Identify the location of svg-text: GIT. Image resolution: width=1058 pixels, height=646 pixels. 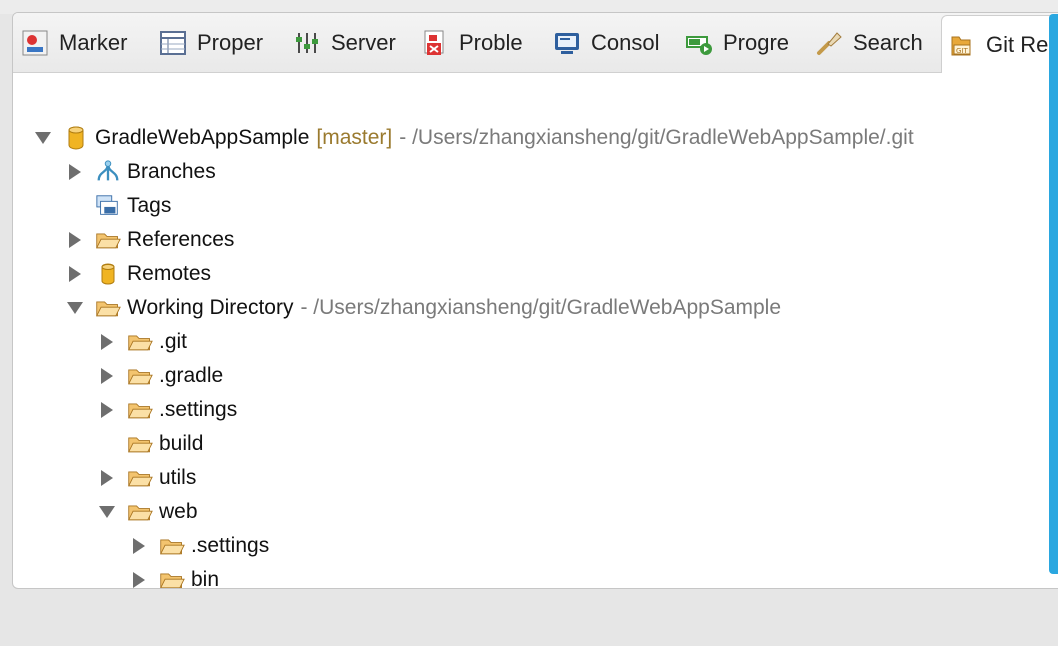
(962, 51).